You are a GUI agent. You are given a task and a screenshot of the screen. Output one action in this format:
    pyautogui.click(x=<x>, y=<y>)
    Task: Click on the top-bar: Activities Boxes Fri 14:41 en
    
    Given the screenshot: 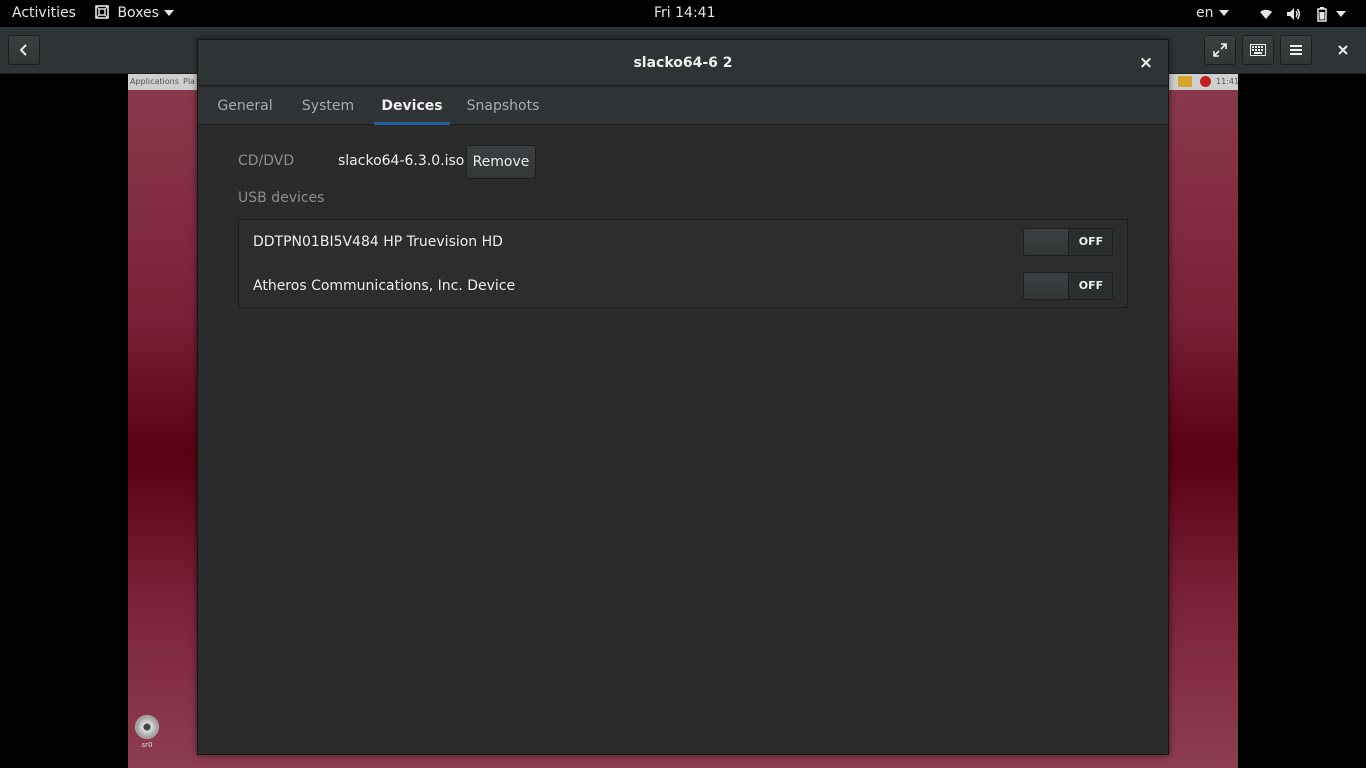 What is the action you would take?
    pyautogui.click(x=683, y=13)
    